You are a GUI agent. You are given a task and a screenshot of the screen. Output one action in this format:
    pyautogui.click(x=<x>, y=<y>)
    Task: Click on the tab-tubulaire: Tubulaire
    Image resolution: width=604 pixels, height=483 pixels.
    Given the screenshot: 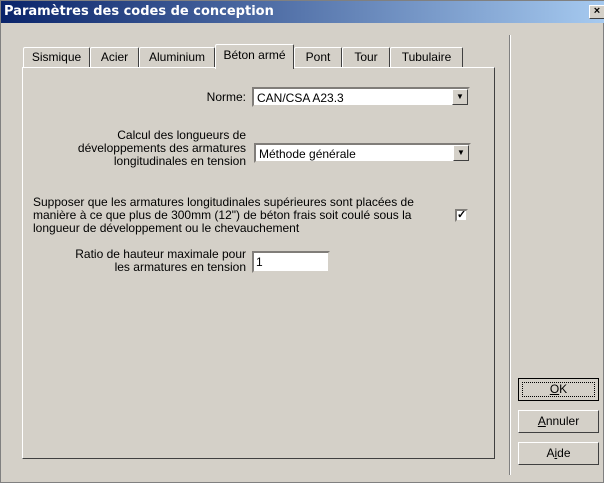 What is the action you would take?
    pyautogui.click(x=426, y=57)
    